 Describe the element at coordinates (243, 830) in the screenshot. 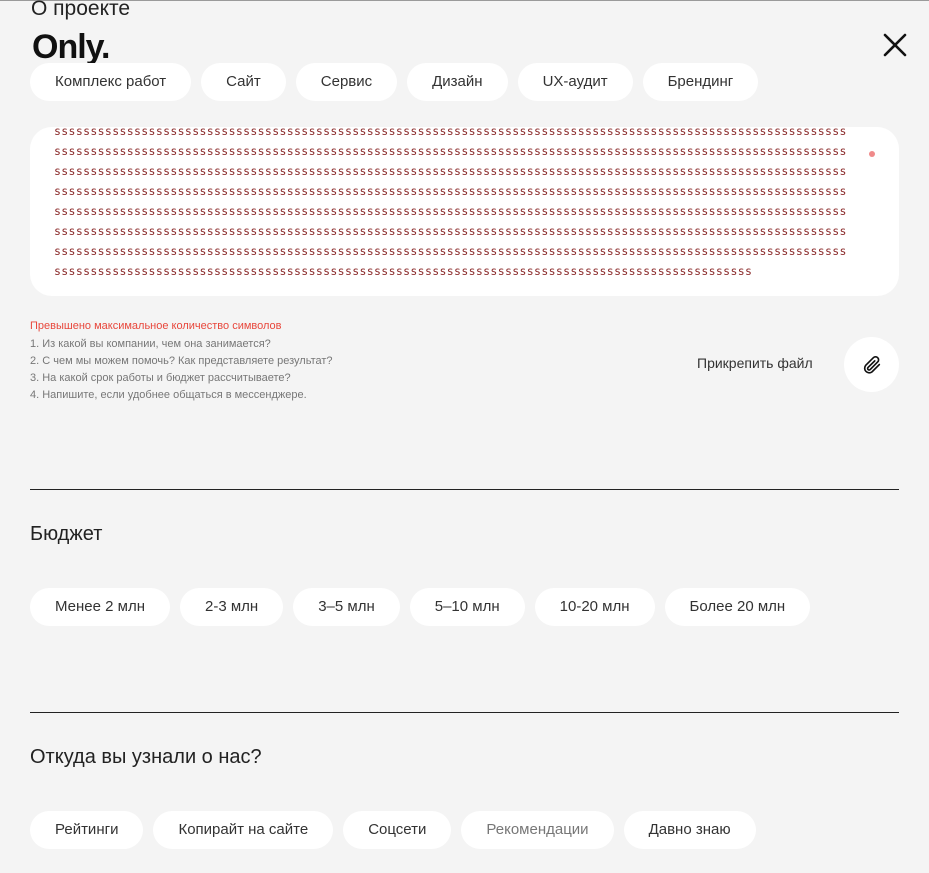

I see `chip-source-copyright: Копирайт на сайте` at that location.